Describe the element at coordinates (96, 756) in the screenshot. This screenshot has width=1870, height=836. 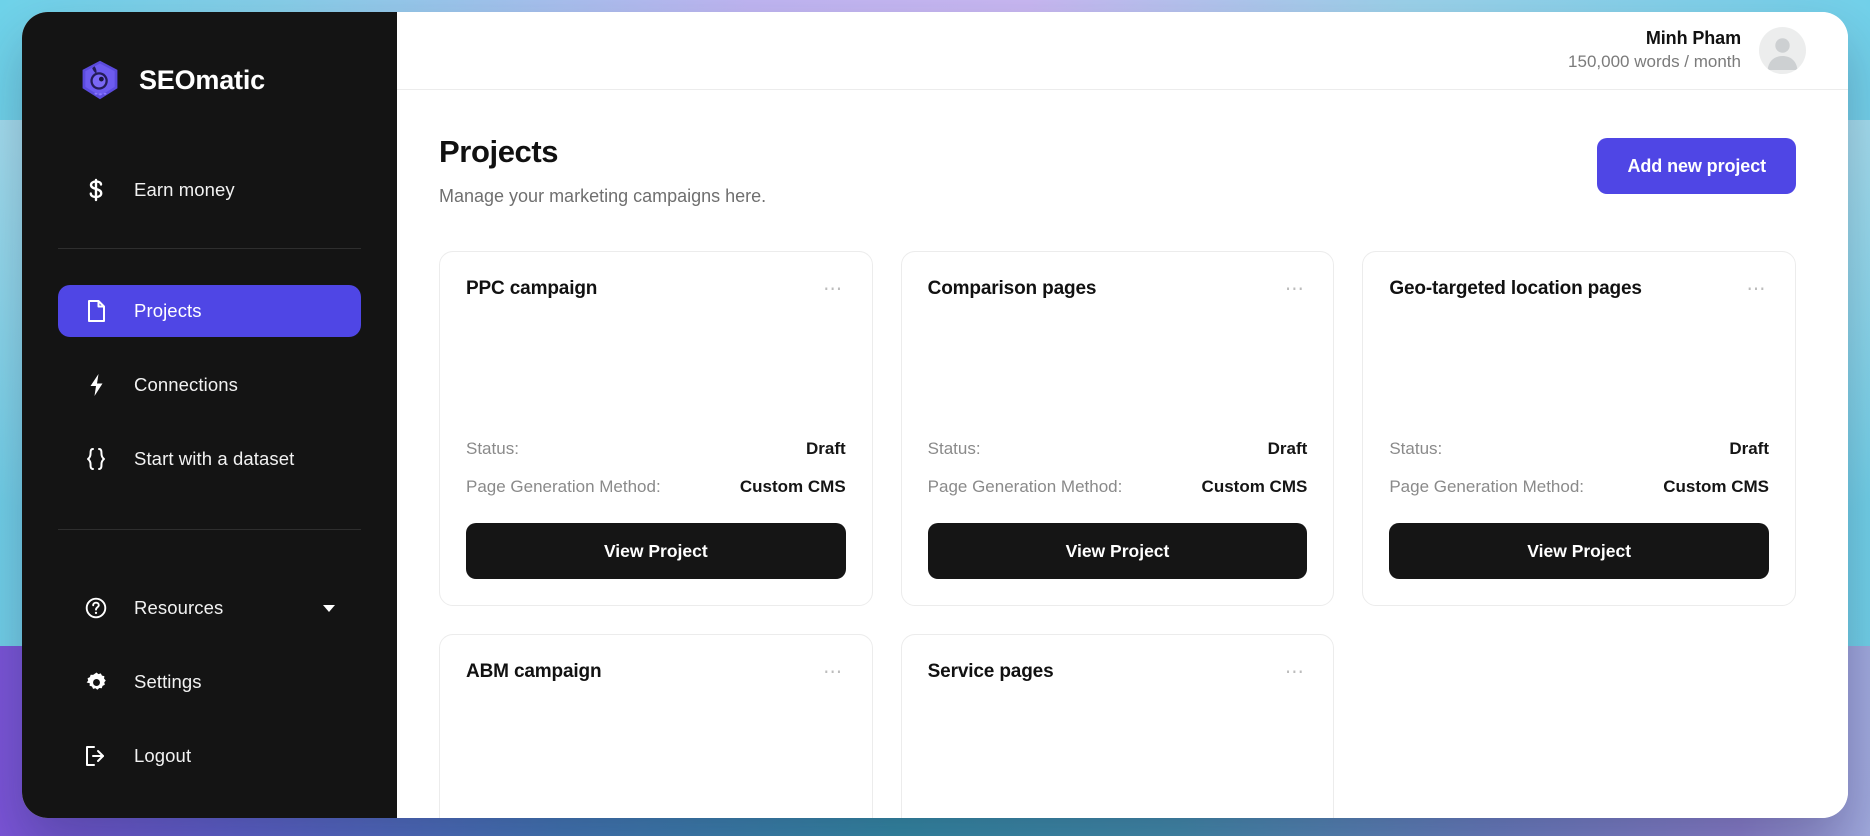
I see `logout-icon` at that location.